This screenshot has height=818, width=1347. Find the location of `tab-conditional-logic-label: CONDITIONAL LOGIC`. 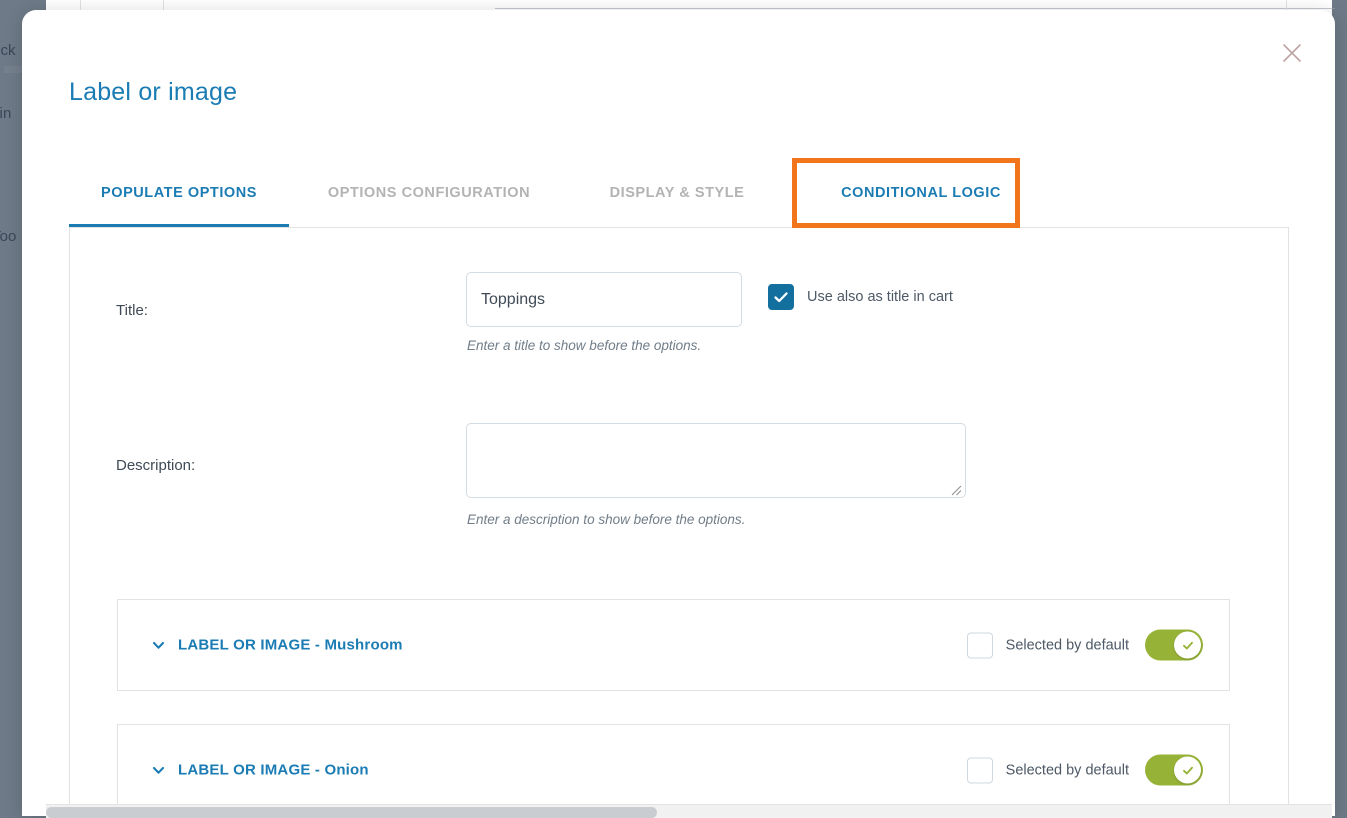

tab-conditional-logic-label: CONDITIONAL LOGIC is located at coordinates (921, 193).